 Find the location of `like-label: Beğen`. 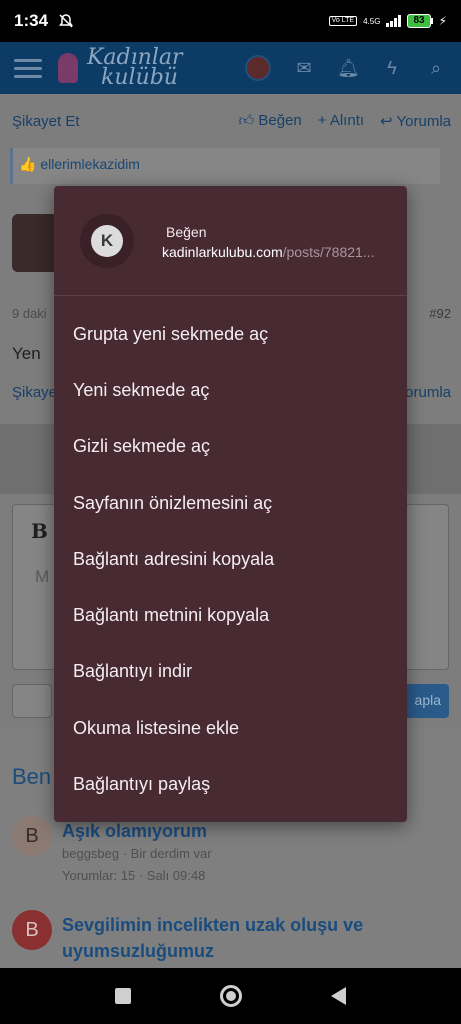

like-label: Beğen is located at coordinates (280, 120).